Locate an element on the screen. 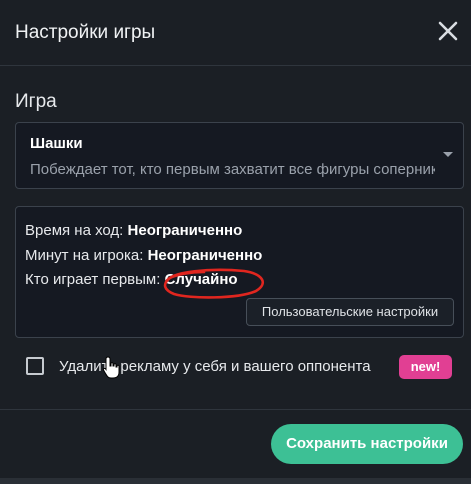  first-player-row: Кто играет первым: Случайно is located at coordinates (131, 279).